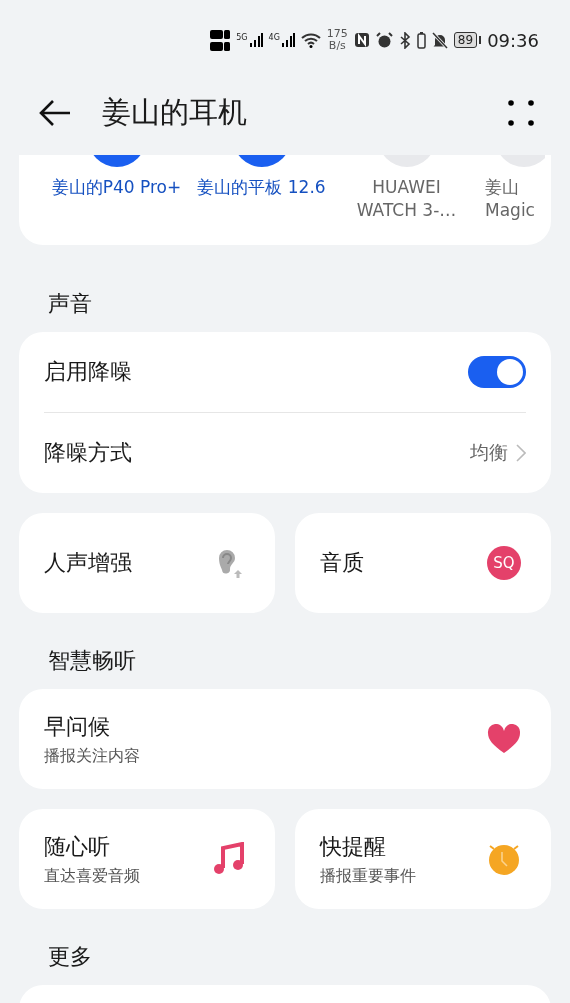 Image resolution: width=570 pixels, height=1003 pixels. What do you see at coordinates (423, 563) in the screenshot?
I see `feature-card: 音质 SQ` at bounding box center [423, 563].